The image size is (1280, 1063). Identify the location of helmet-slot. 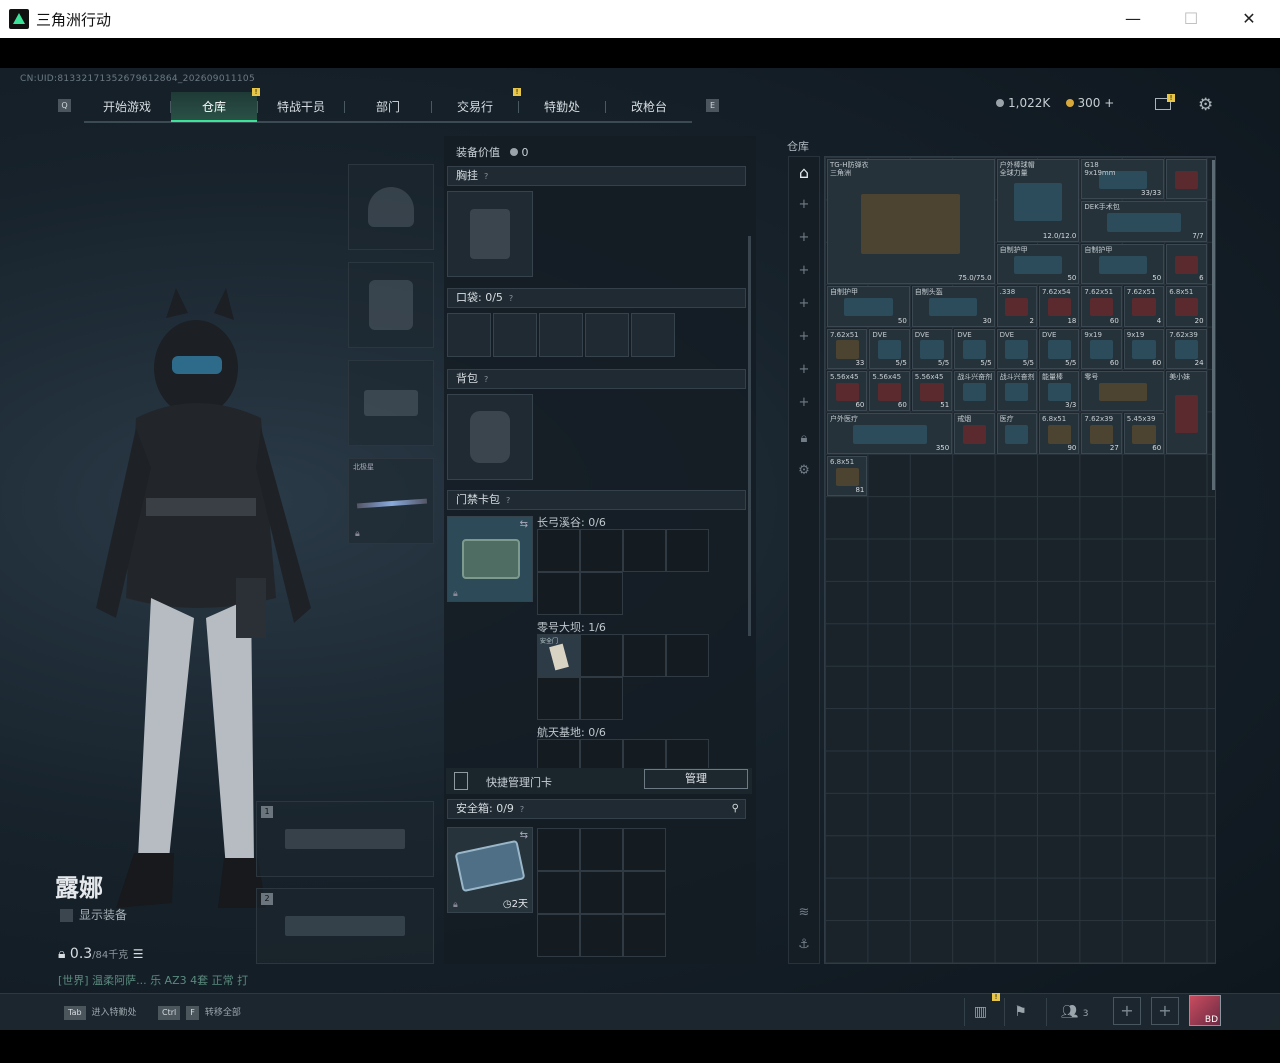
(391, 207).